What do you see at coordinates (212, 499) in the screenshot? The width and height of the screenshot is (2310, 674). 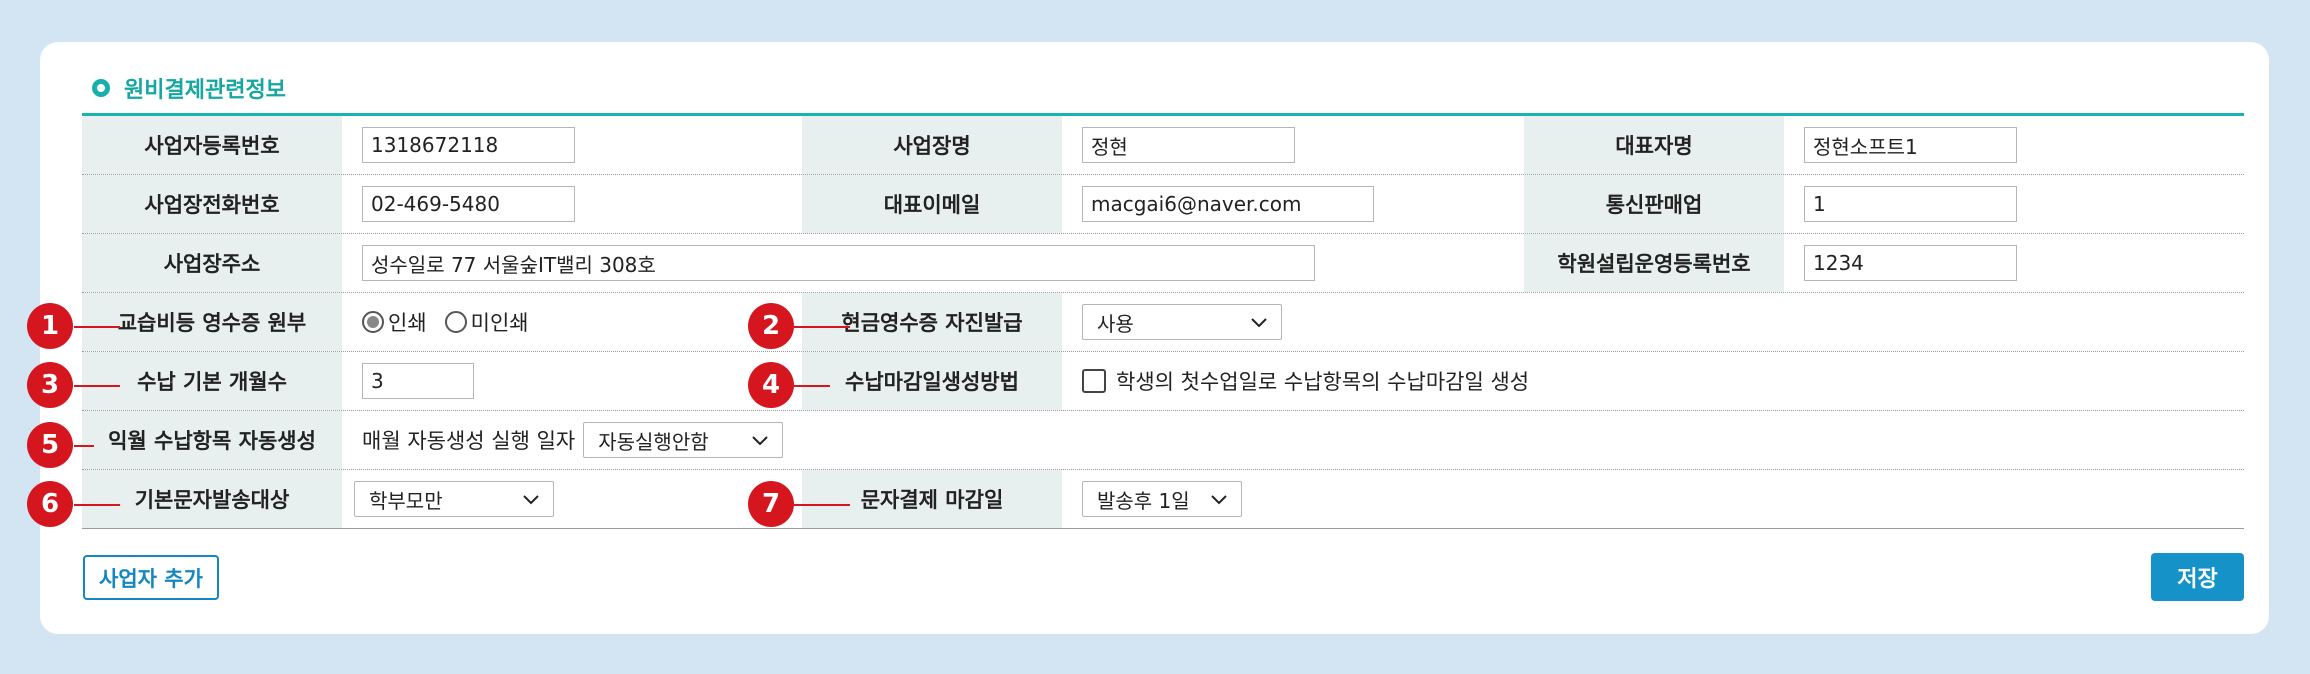 I see `sms-target-label: 기본문자발송대상` at bounding box center [212, 499].